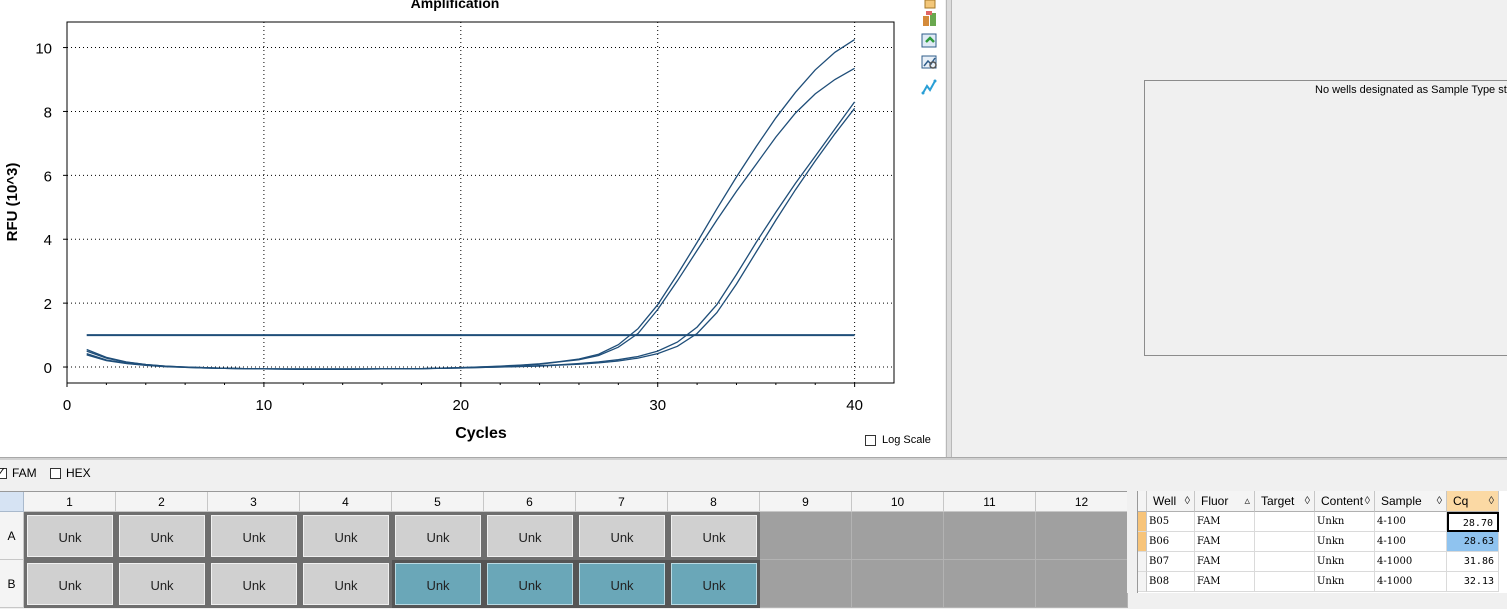 The width and height of the screenshot is (1507, 609). I want to click on log-scale-toggle: Log Scale, so click(898, 440).